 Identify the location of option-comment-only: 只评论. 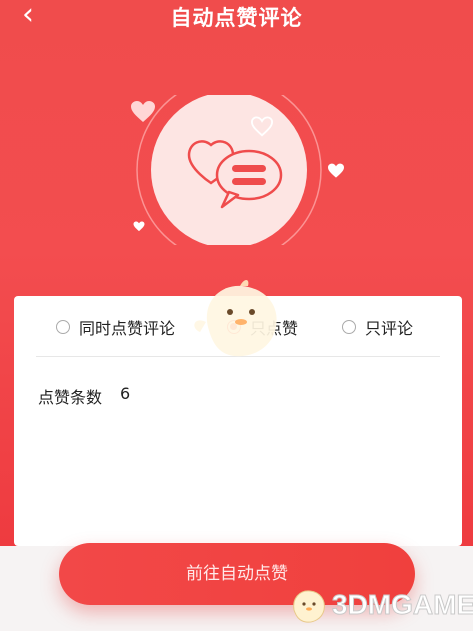
(377, 327).